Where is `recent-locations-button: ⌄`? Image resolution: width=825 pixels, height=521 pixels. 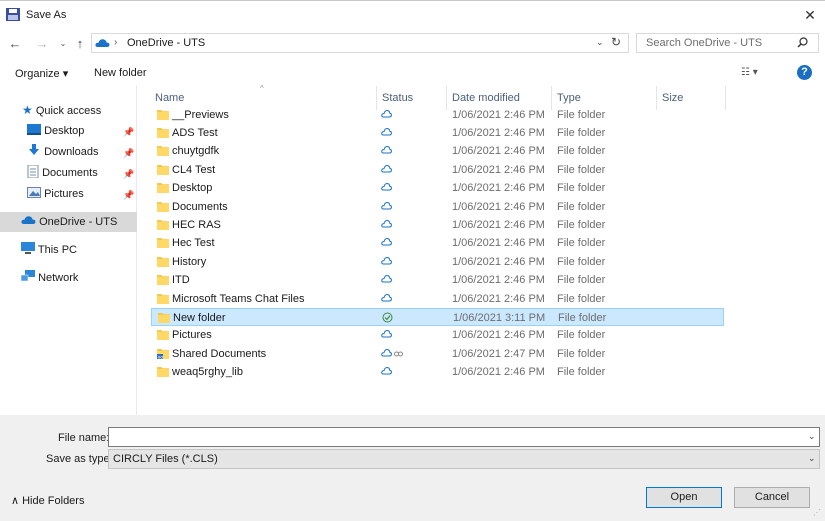
recent-locations-button: ⌄ is located at coordinates (63, 44).